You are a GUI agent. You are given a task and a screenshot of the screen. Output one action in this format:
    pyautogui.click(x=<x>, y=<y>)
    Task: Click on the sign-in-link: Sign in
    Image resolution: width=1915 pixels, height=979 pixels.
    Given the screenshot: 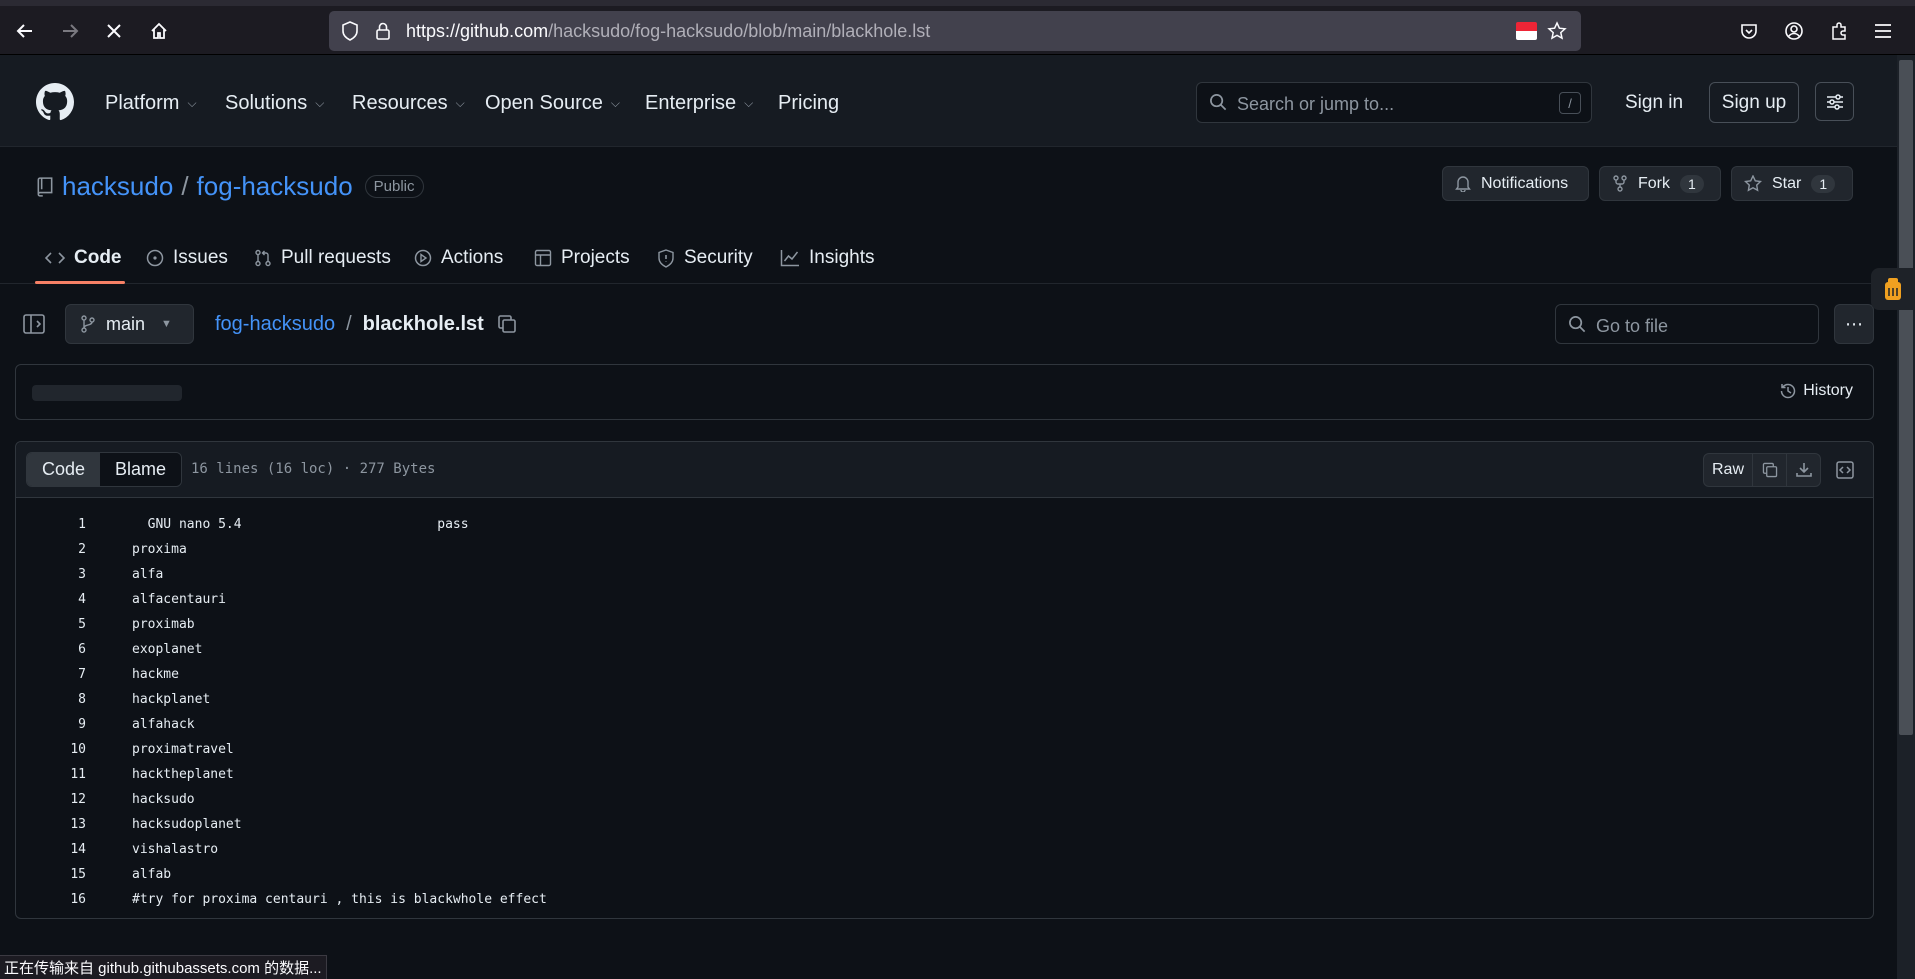 What is the action you would take?
    pyautogui.click(x=1654, y=103)
    